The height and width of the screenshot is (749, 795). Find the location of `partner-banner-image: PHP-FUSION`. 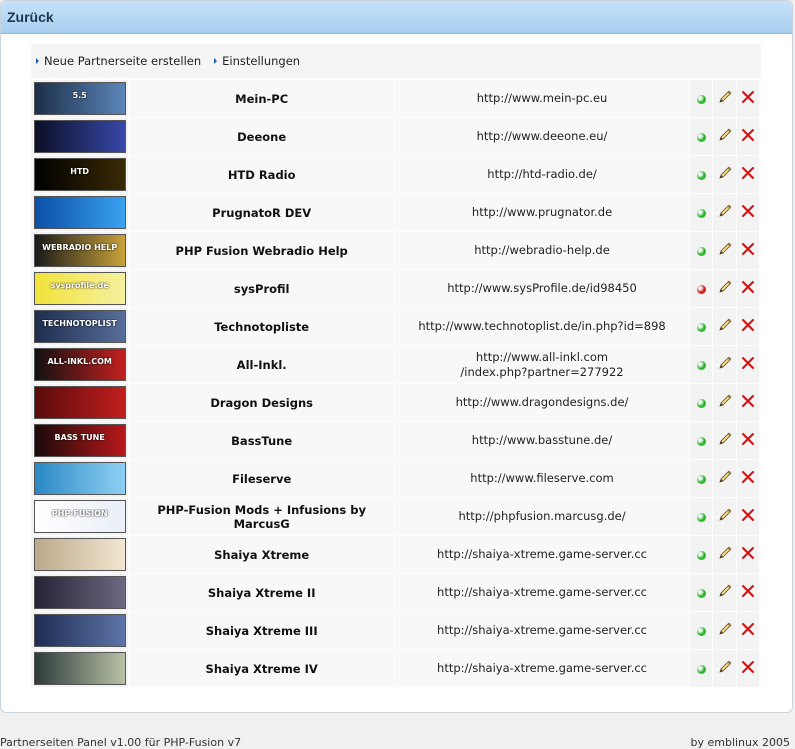

partner-banner-image: PHP-FUSION is located at coordinates (79, 516).